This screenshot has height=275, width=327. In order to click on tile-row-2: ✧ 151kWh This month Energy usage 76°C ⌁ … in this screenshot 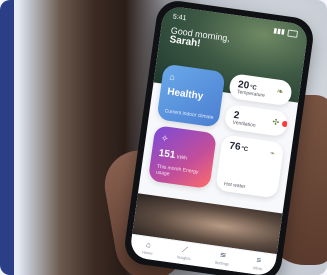, I will do `click(216, 162)`.